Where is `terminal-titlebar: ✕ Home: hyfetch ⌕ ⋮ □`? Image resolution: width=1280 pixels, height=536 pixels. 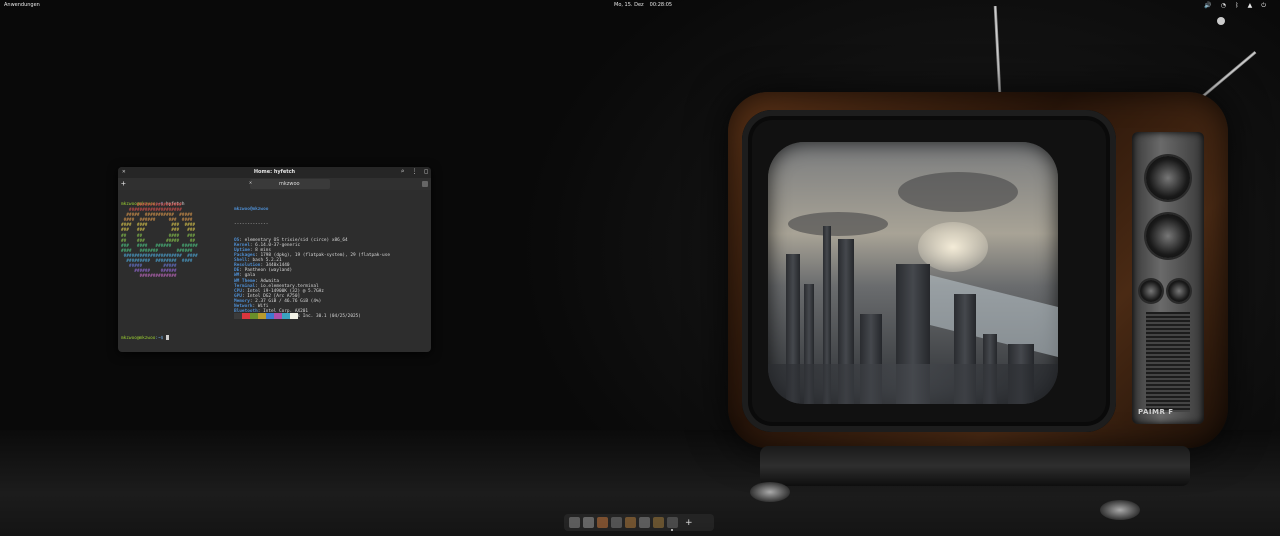 terminal-titlebar: ✕ Home: hyfetch ⌕ ⋮ □ is located at coordinates (274, 172).